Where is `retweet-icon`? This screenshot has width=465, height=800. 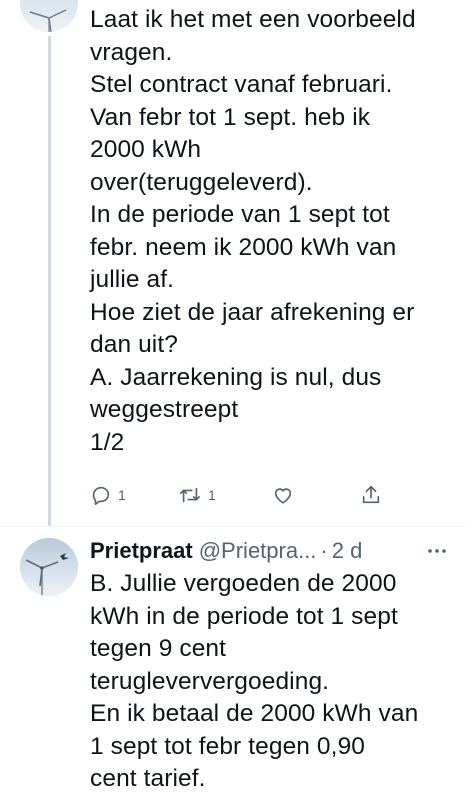
retweet-icon is located at coordinates (190, 495).